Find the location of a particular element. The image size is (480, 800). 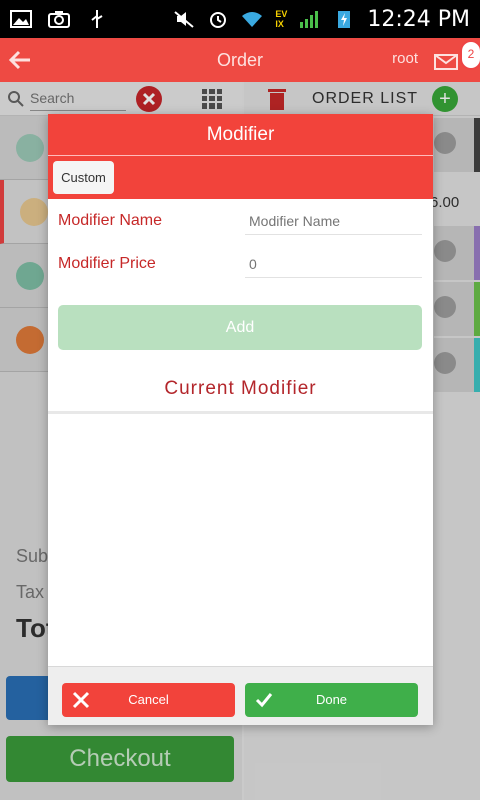

network-type-label: EV IX is located at coordinates (281, 19).